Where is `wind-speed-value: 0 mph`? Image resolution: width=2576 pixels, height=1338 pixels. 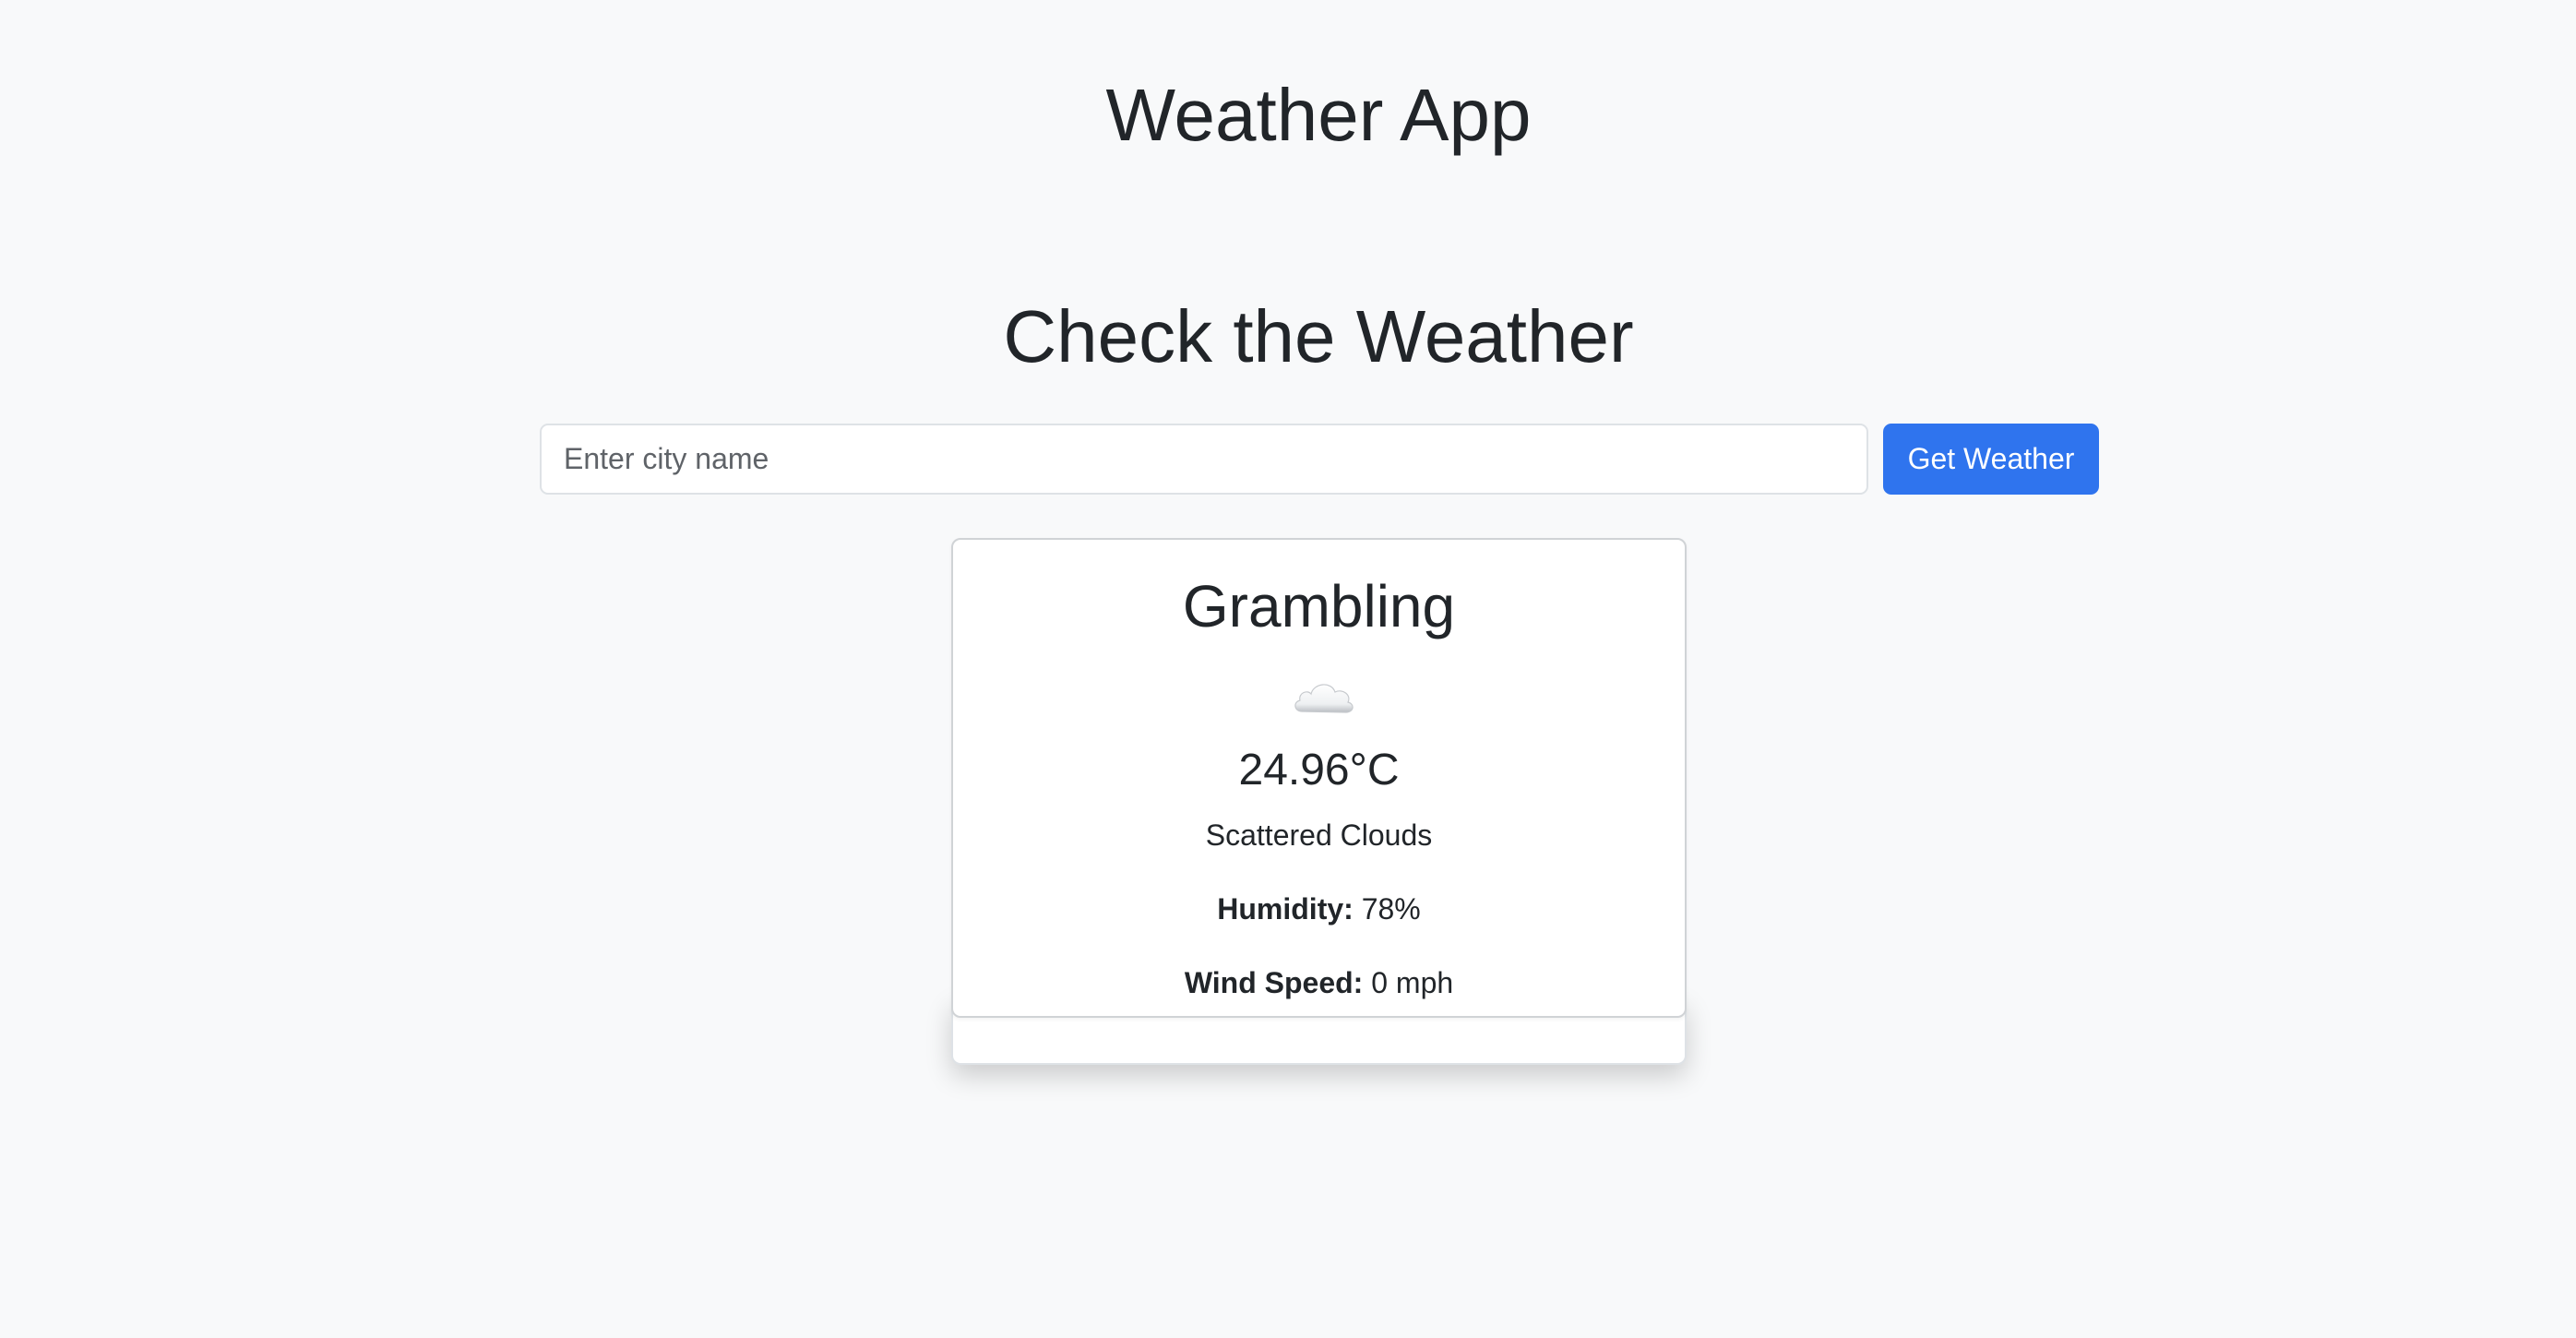
wind-speed-value: 0 mph is located at coordinates (1412, 983).